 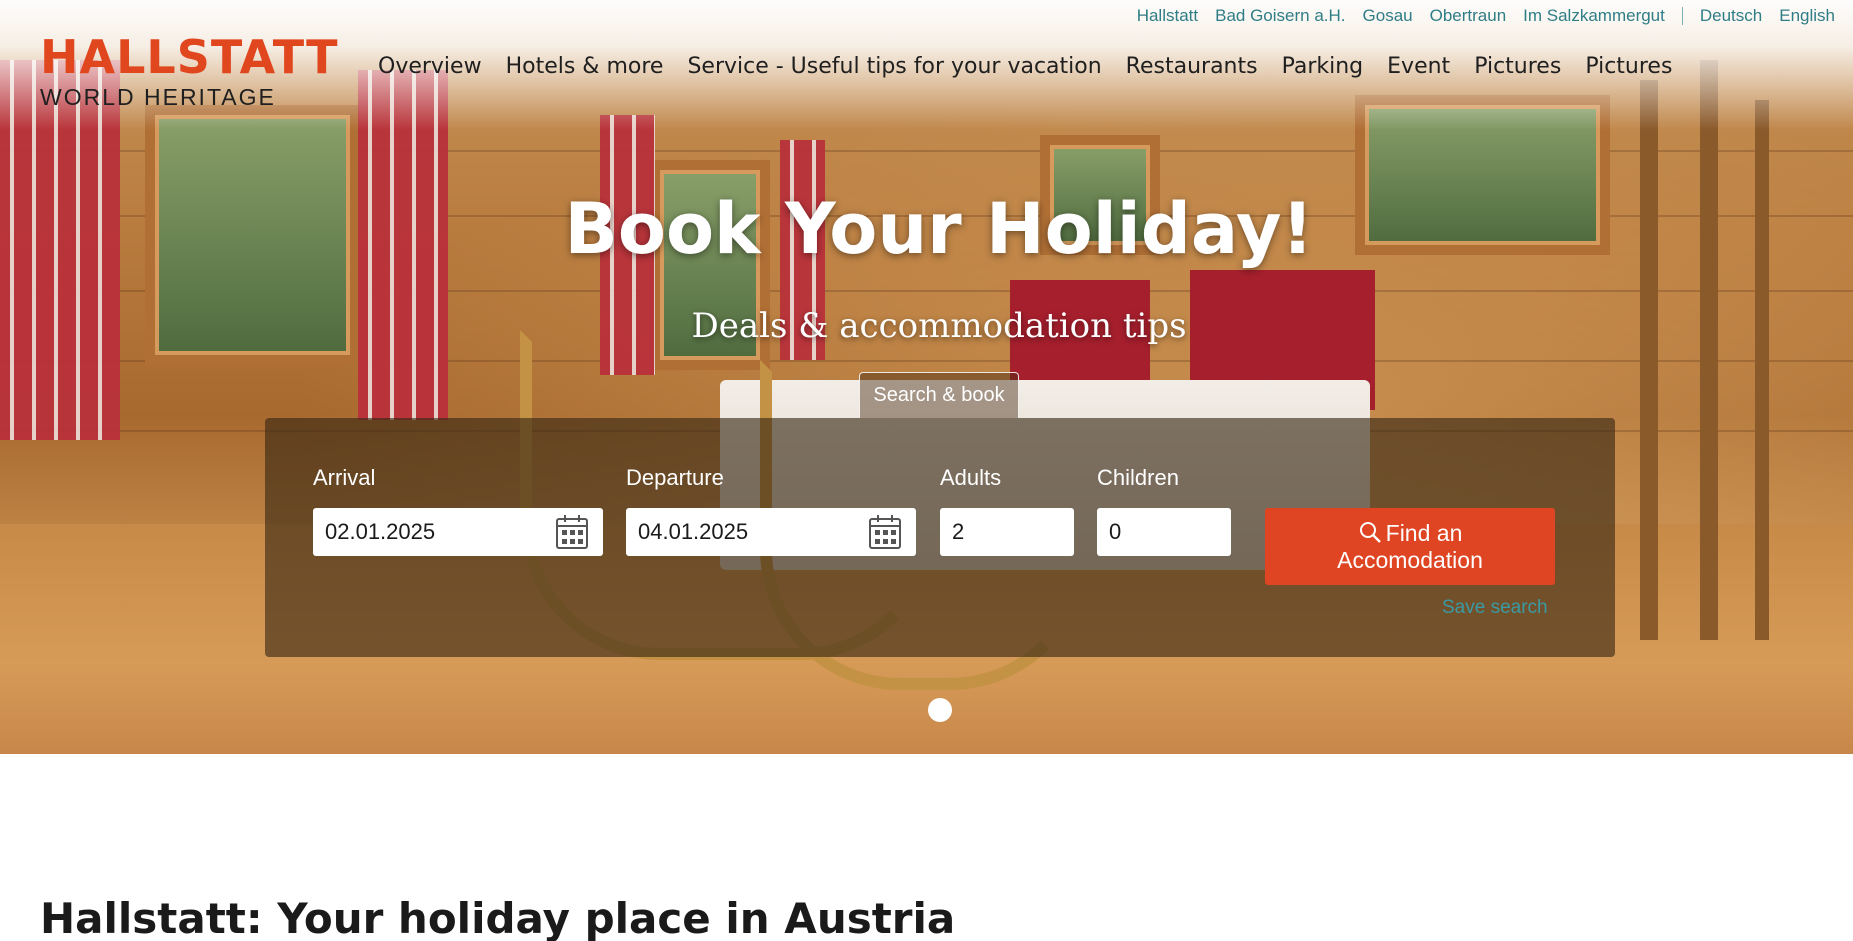 I want to click on nav-parking: Parking, so click(x=1323, y=66).